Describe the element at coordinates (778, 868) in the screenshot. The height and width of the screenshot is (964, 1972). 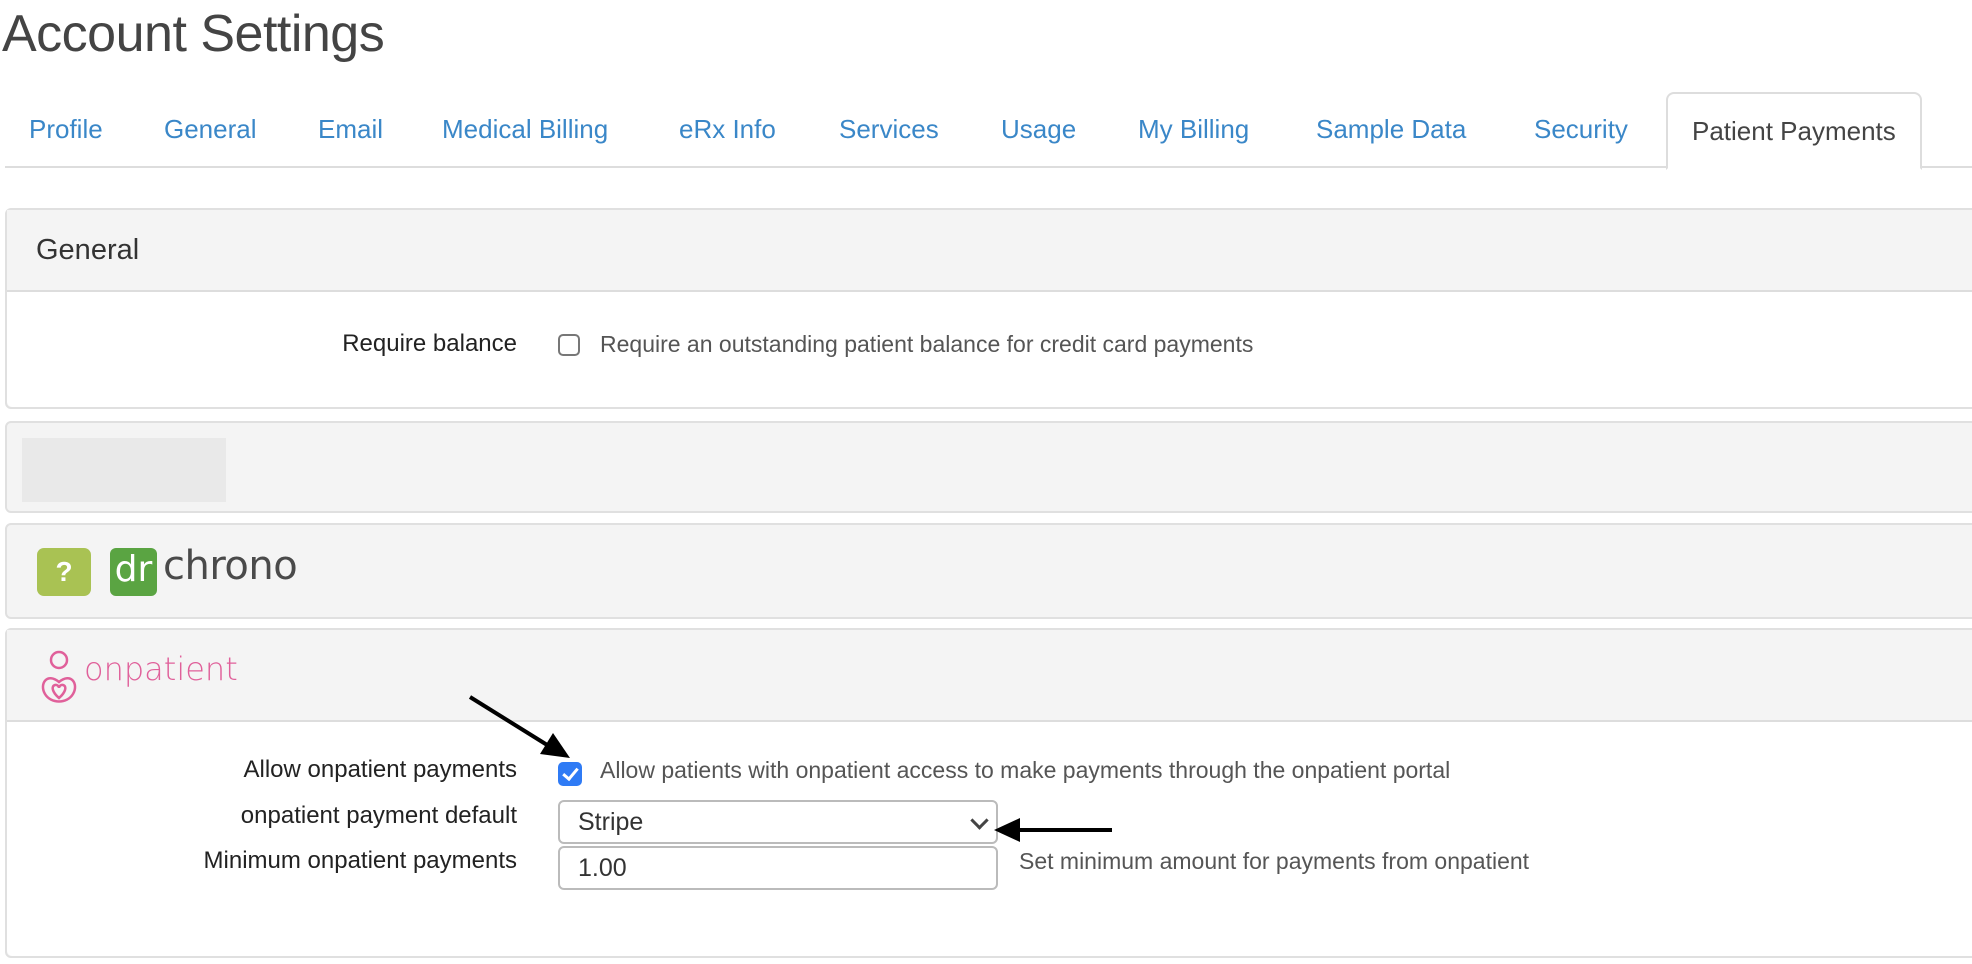
I see `minimum-payments-input` at that location.